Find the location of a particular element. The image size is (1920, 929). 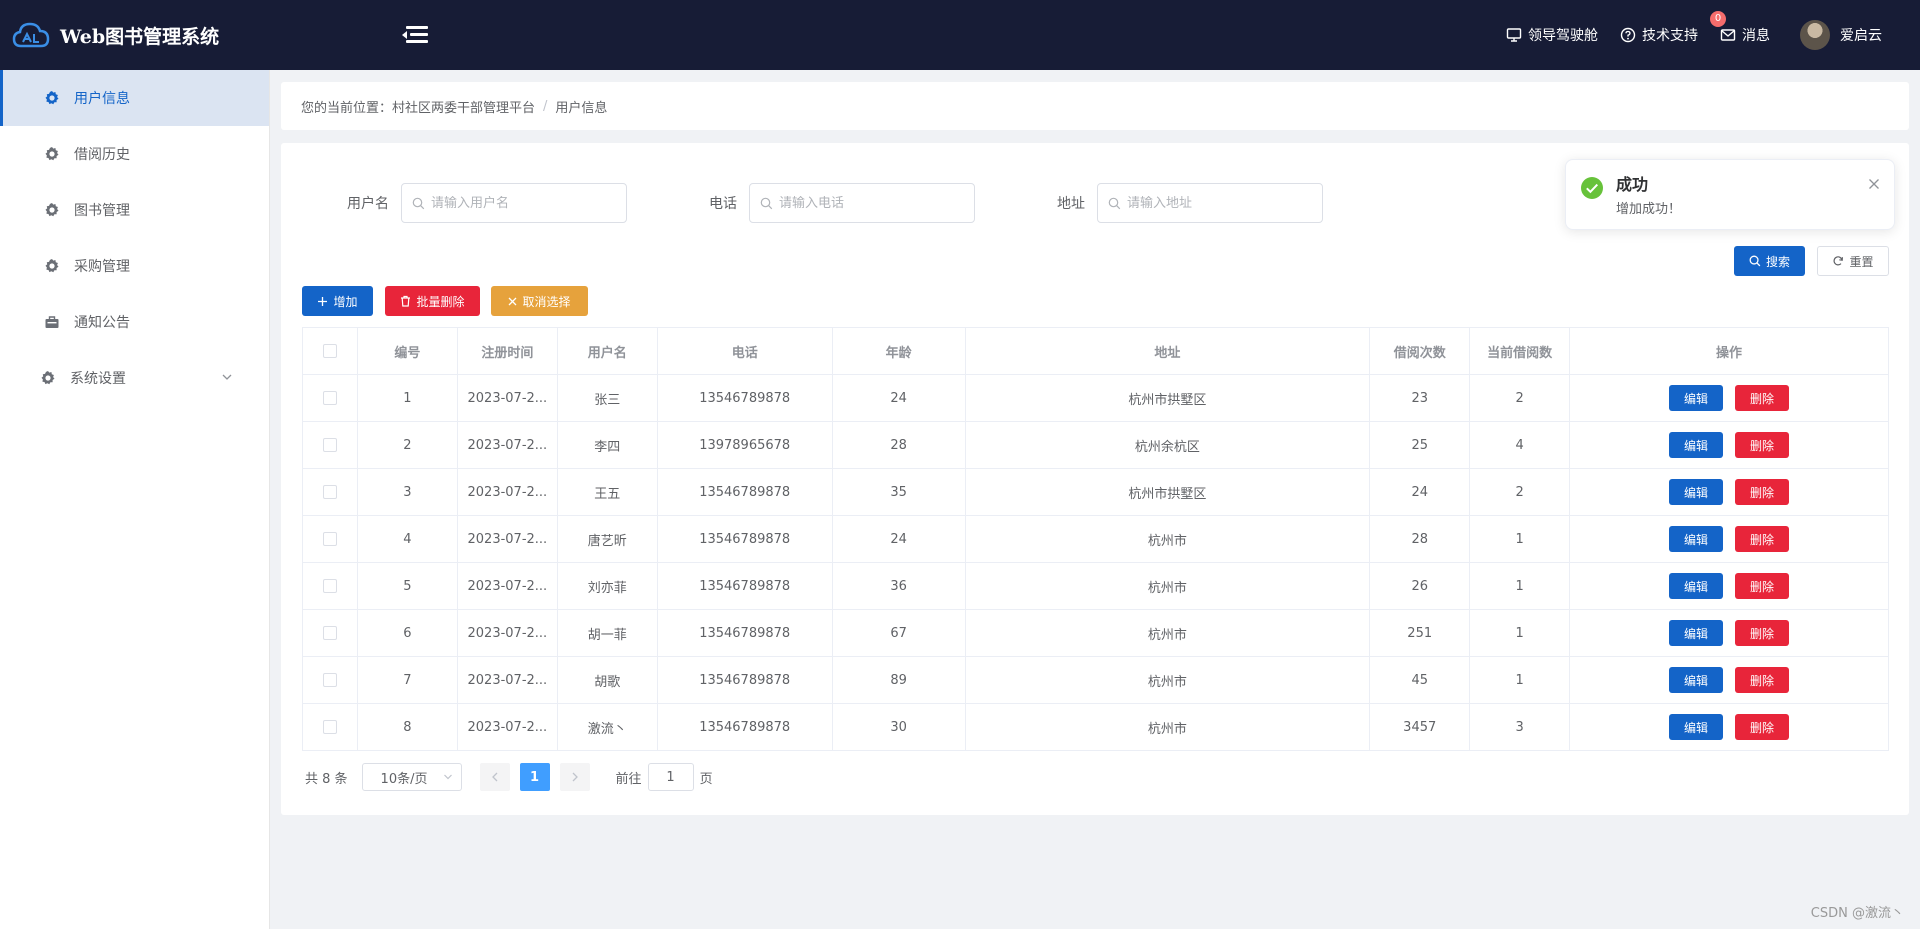

borrow-count-cell: 24 is located at coordinates (1420, 492).